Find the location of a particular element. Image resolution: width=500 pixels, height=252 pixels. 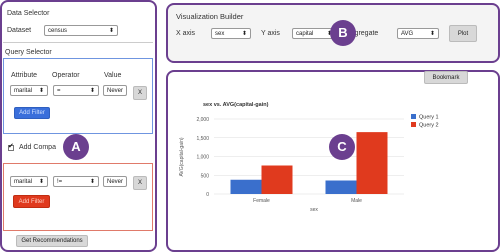

x-tick-label: Female is located at coordinates (261, 201).